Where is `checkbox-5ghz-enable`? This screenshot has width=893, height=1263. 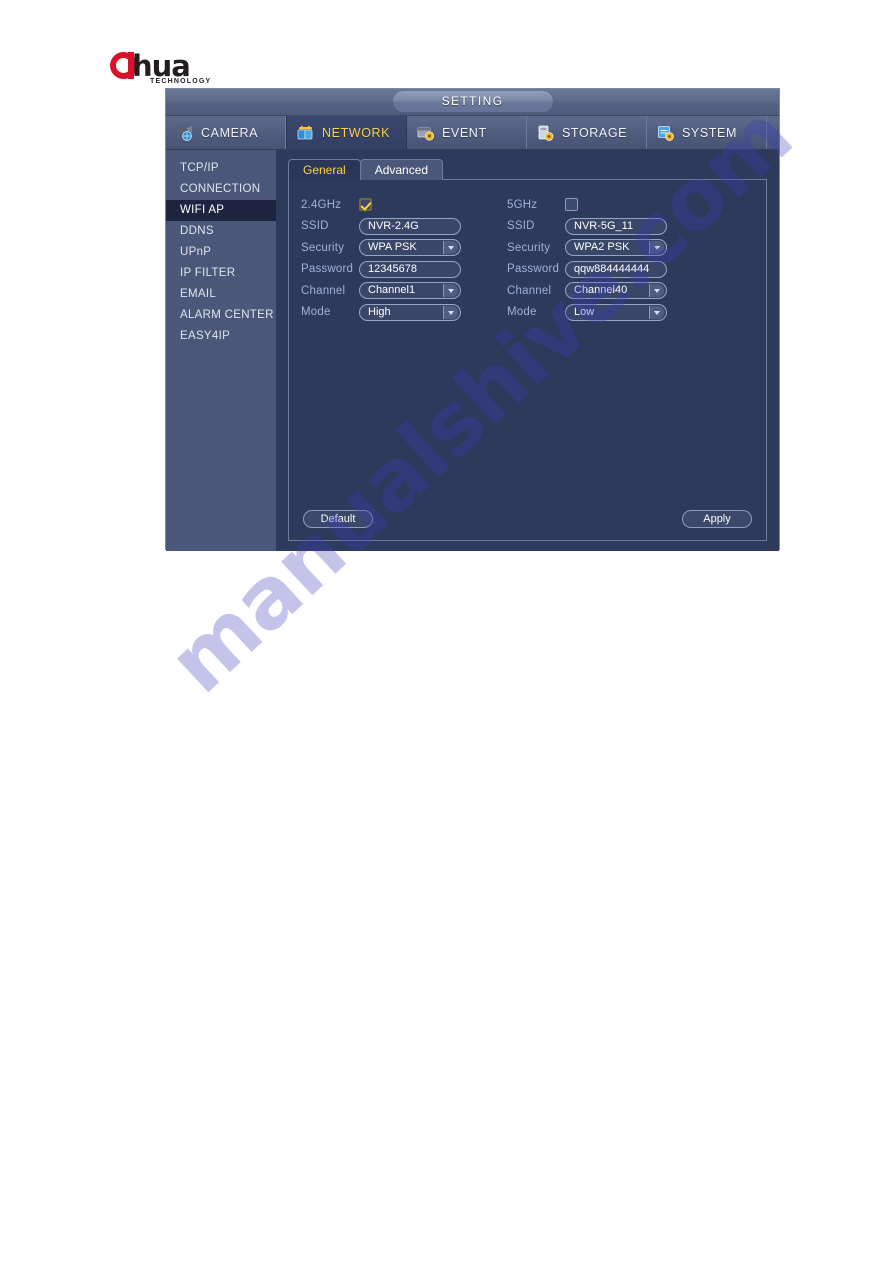
checkbox-5ghz-enable is located at coordinates (571, 205).